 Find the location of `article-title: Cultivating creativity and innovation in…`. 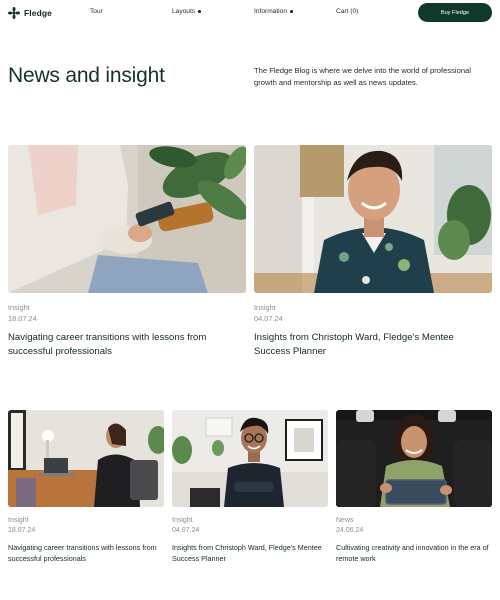

article-title: Cultivating creativity and innovation in… is located at coordinates (414, 553).